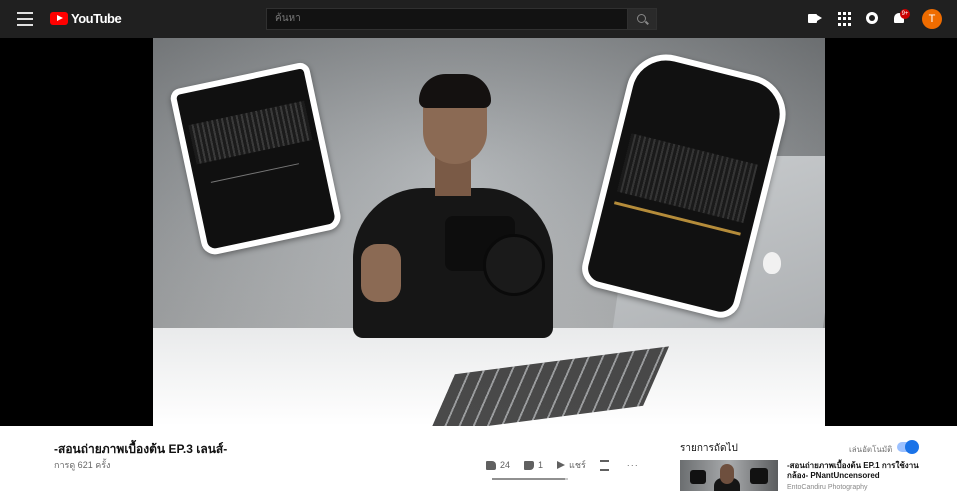 The image size is (957, 491). Describe the element at coordinates (633, 465) in the screenshot. I see `more-actions-button: ···` at that location.